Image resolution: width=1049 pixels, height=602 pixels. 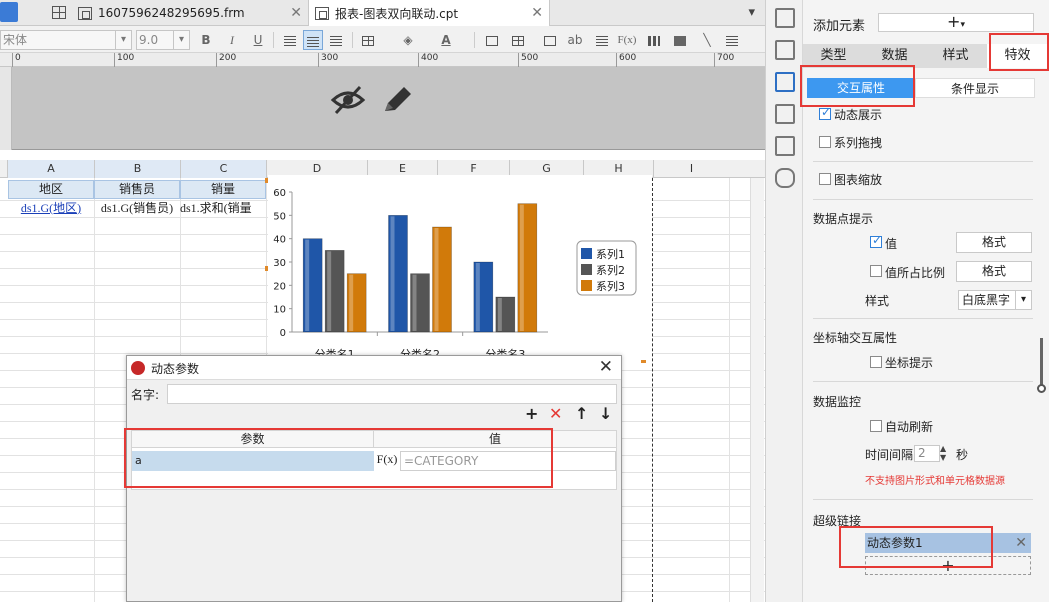 I want to click on text-cell-button, so click(x=550, y=40).